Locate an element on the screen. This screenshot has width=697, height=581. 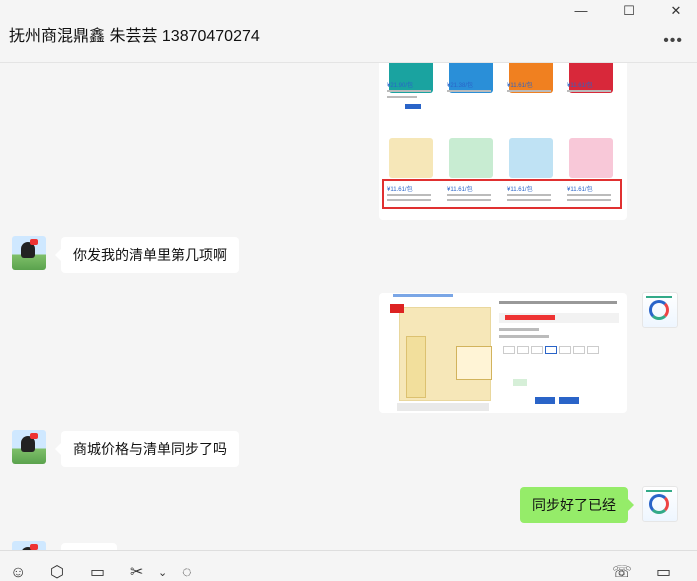
more-icon: ••• is located at coordinates (673, 41).